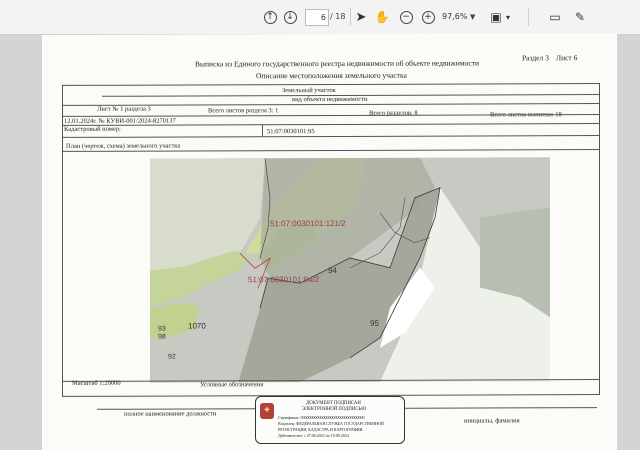 This screenshot has width=640, height=450. I want to click on hand-tool-button: ✋, so click(382, 17).